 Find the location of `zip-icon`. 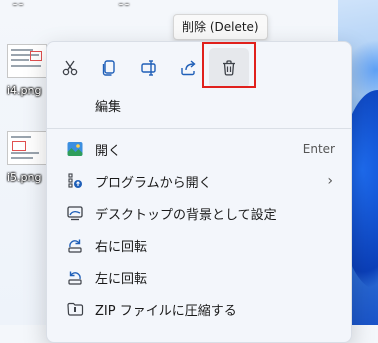

zip-icon is located at coordinates (75, 309).